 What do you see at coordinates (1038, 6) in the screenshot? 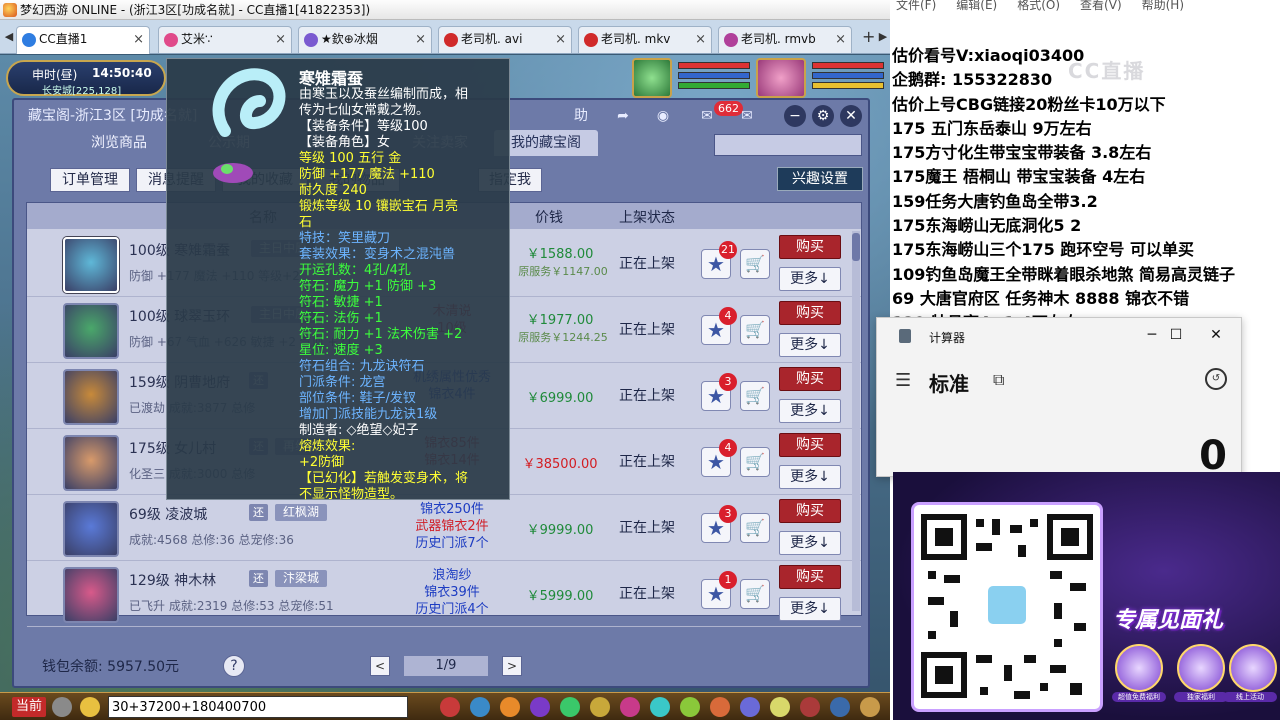
I see `notepad-menu-item: 格式(O)` at bounding box center [1038, 6].